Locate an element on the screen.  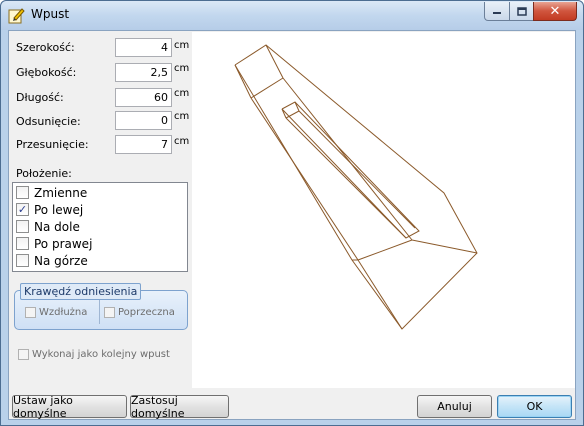
ok-button: OK is located at coordinates (534, 406).